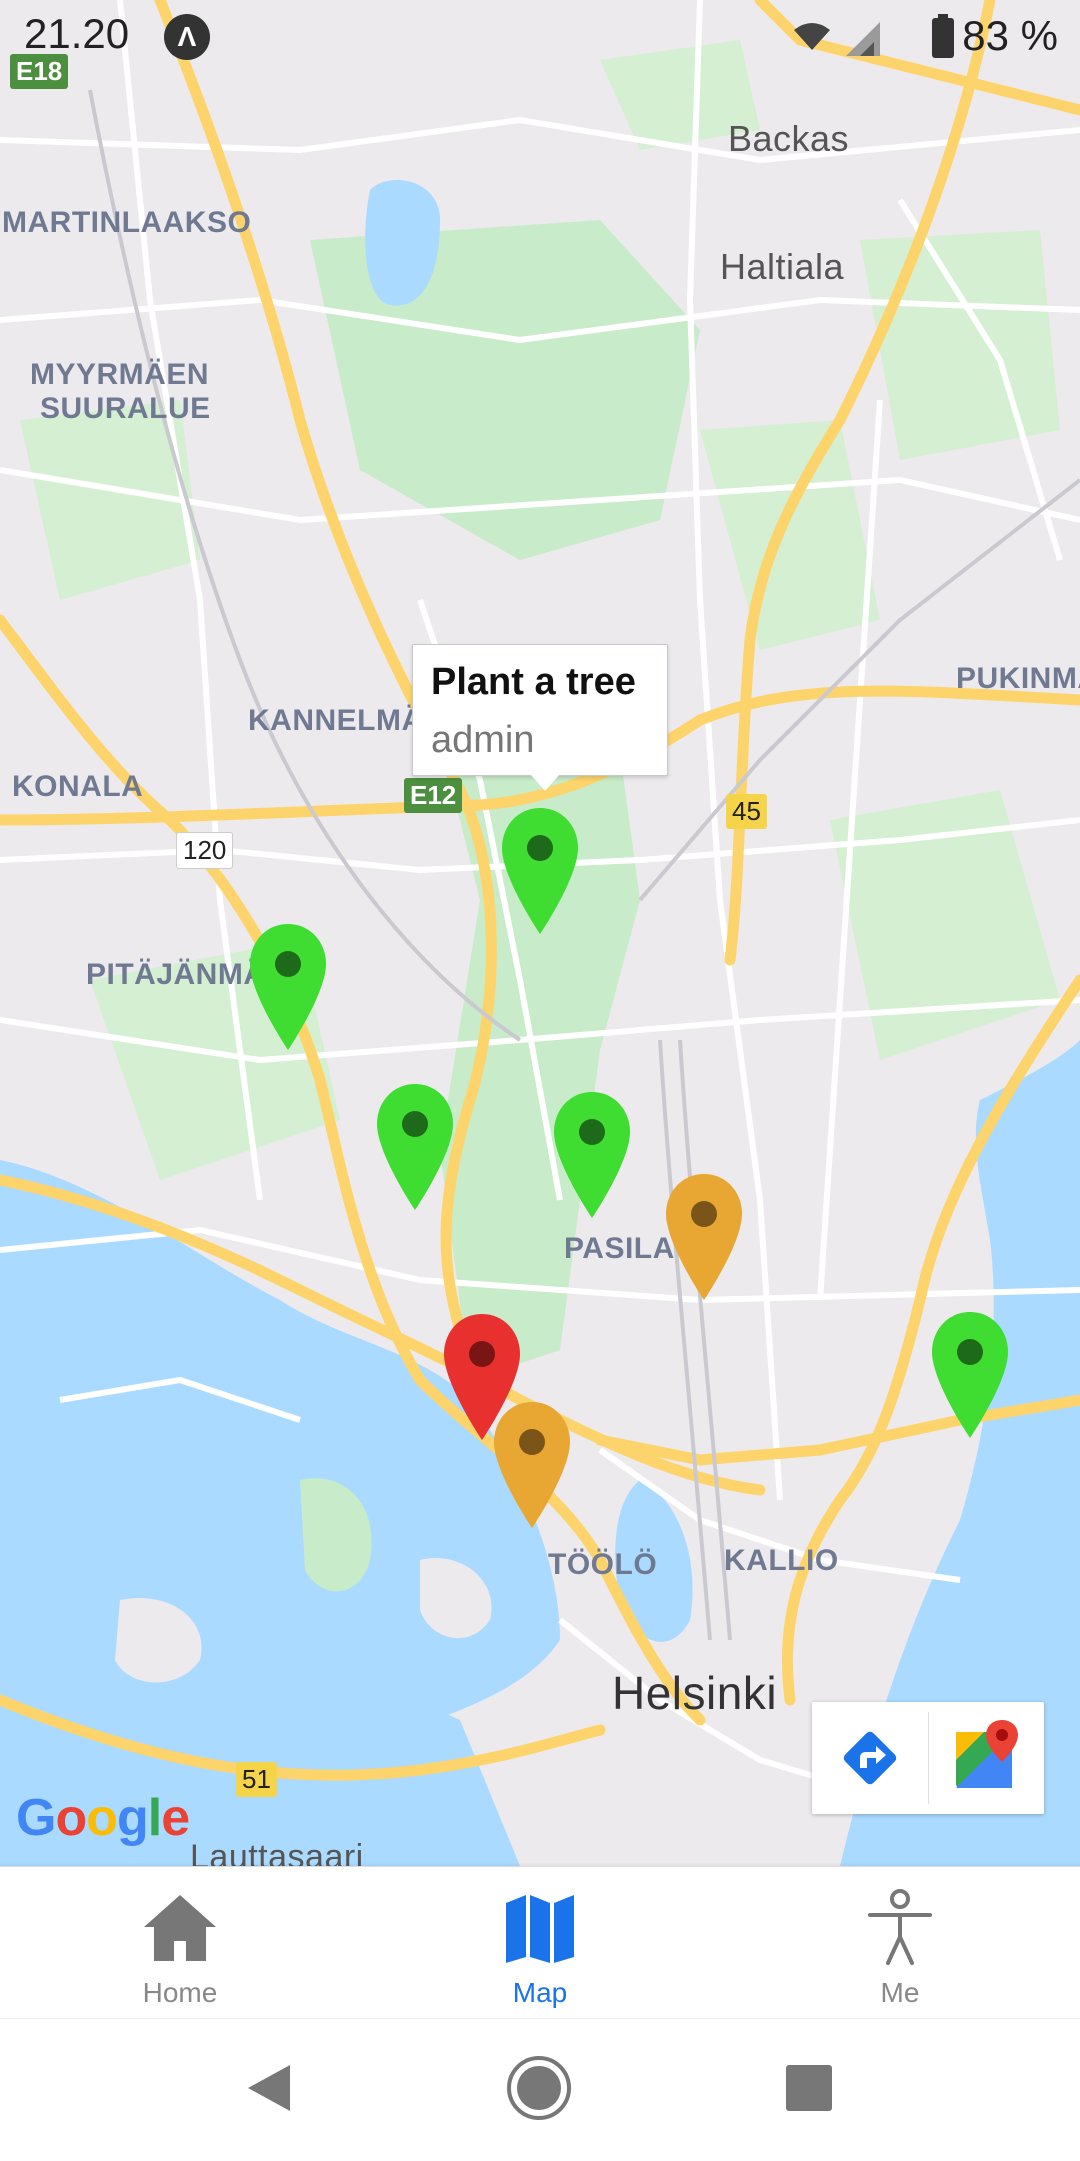 This screenshot has height=2161, width=1080. I want to click on tab-me: Me, so click(900, 1943).